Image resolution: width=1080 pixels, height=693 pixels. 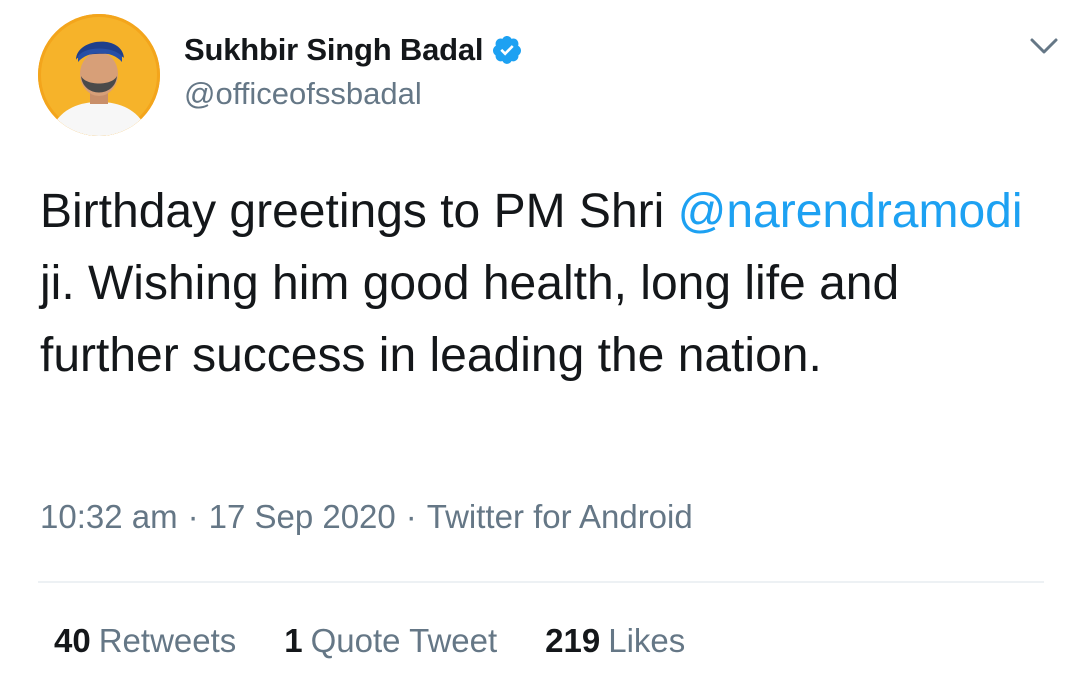 I want to click on author-display-name: Sukhbir Singh Badal, so click(x=334, y=50).